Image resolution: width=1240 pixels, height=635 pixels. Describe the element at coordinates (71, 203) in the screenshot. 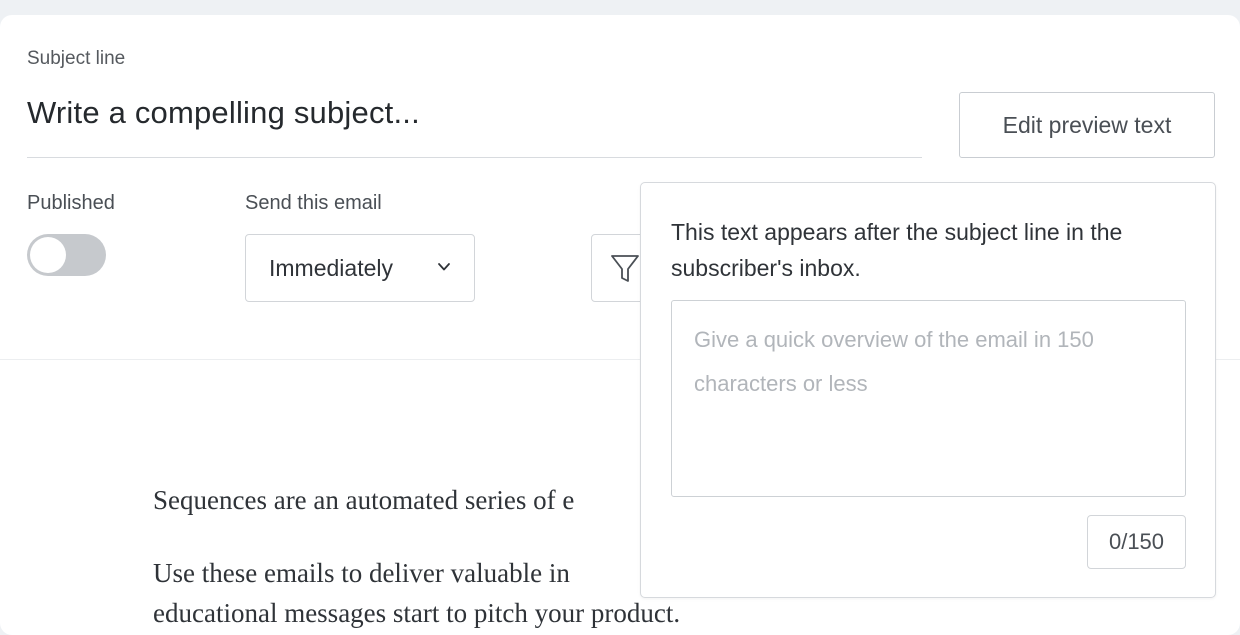

I see `published-label: Published` at that location.